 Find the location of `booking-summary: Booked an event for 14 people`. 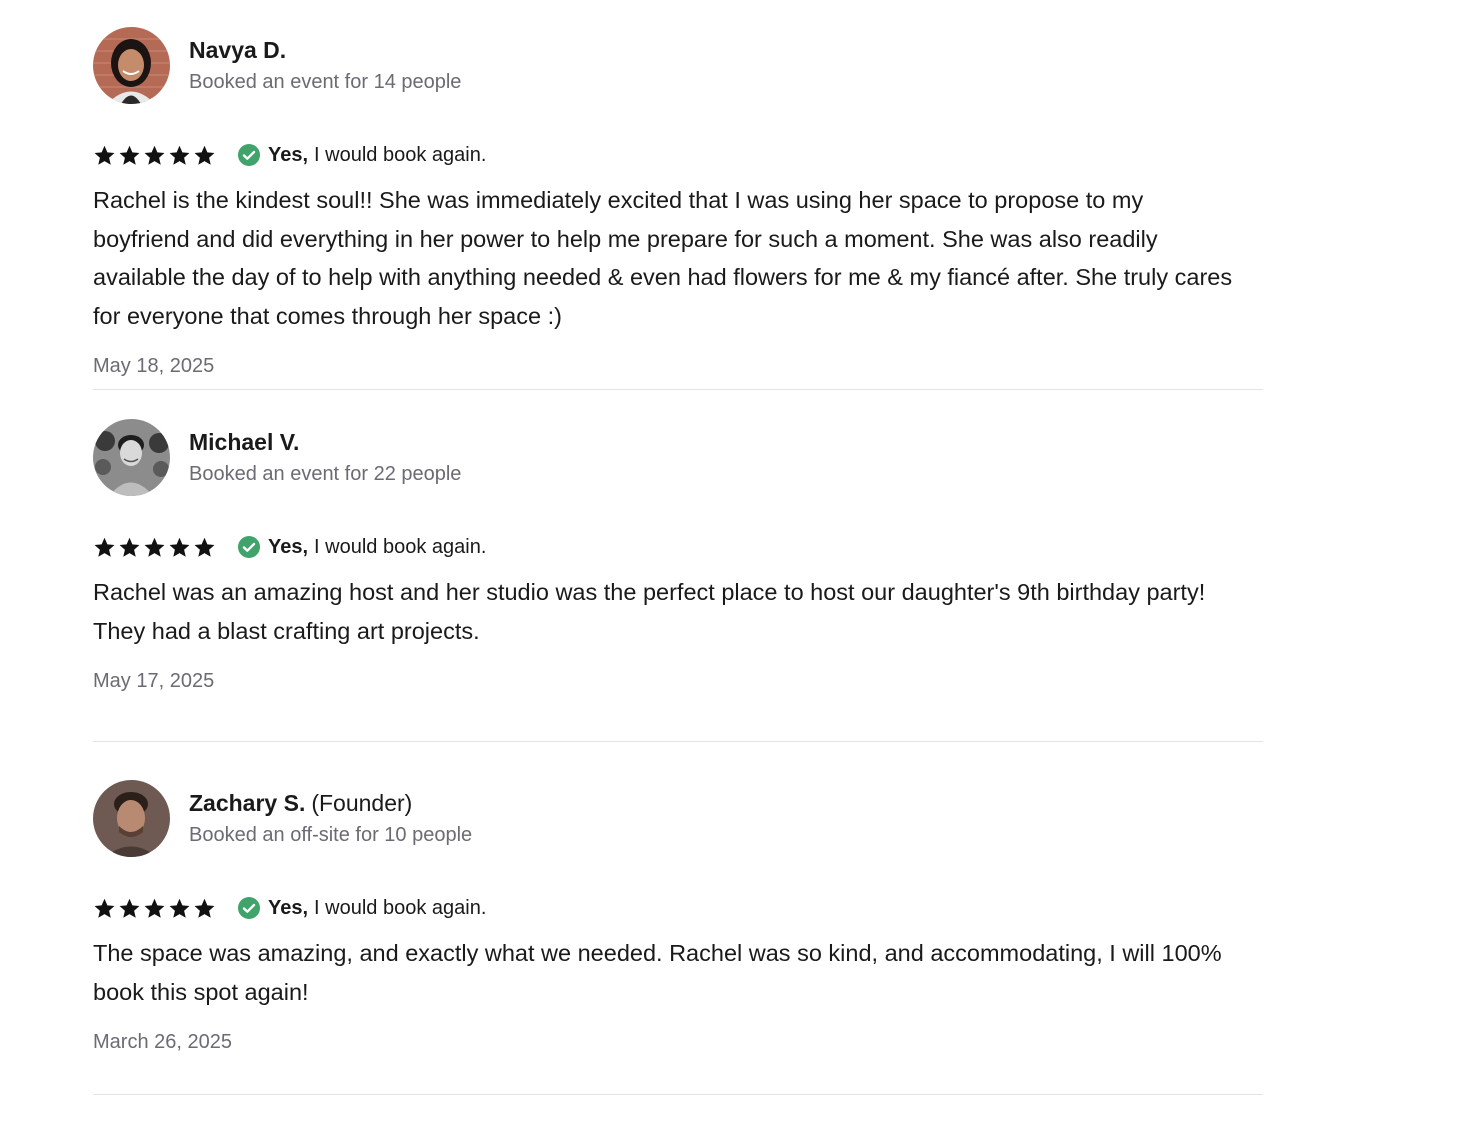

booking-summary: Booked an event for 14 people is located at coordinates (325, 81).